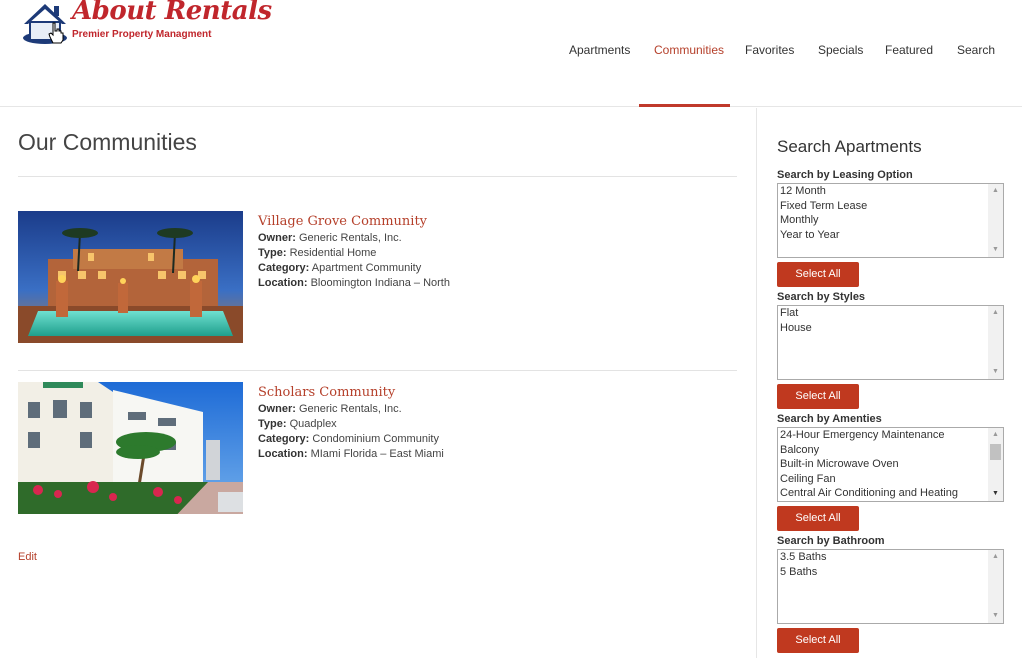 The image size is (1022, 658). Describe the element at coordinates (756, 383) in the screenshot. I see `sidebar-divider` at that location.